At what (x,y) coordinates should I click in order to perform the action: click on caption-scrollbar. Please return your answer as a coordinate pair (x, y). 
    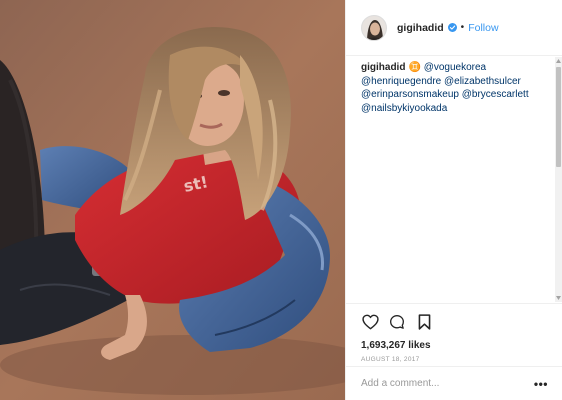
    Looking at the image, I should click on (558, 179).